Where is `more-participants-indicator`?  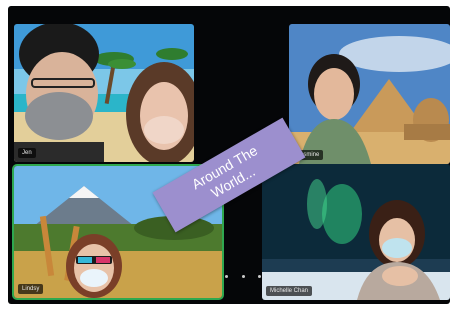
more-participants-indicator is located at coordinates (243, 276).